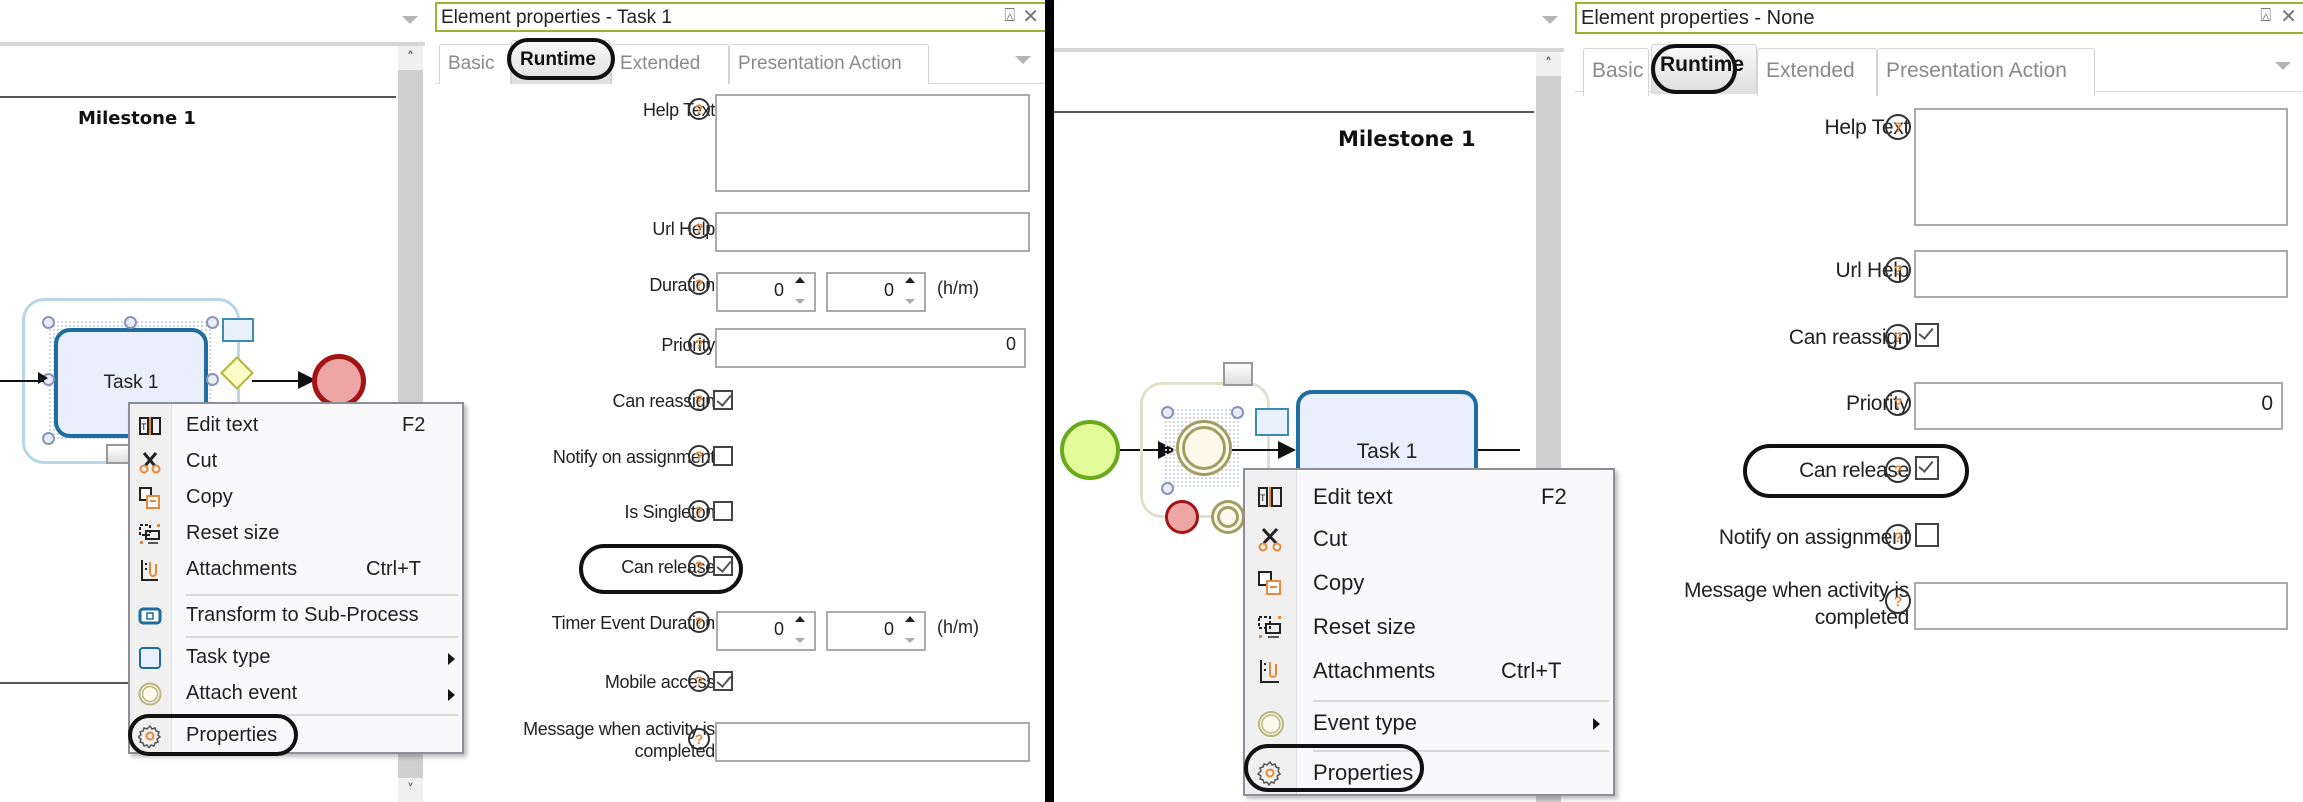 This screenshot has width=2303, height=802. Describe the element at coordinates (876, 292) in the screenshot. I see `duration-minutes-spinner: 0` at that location.